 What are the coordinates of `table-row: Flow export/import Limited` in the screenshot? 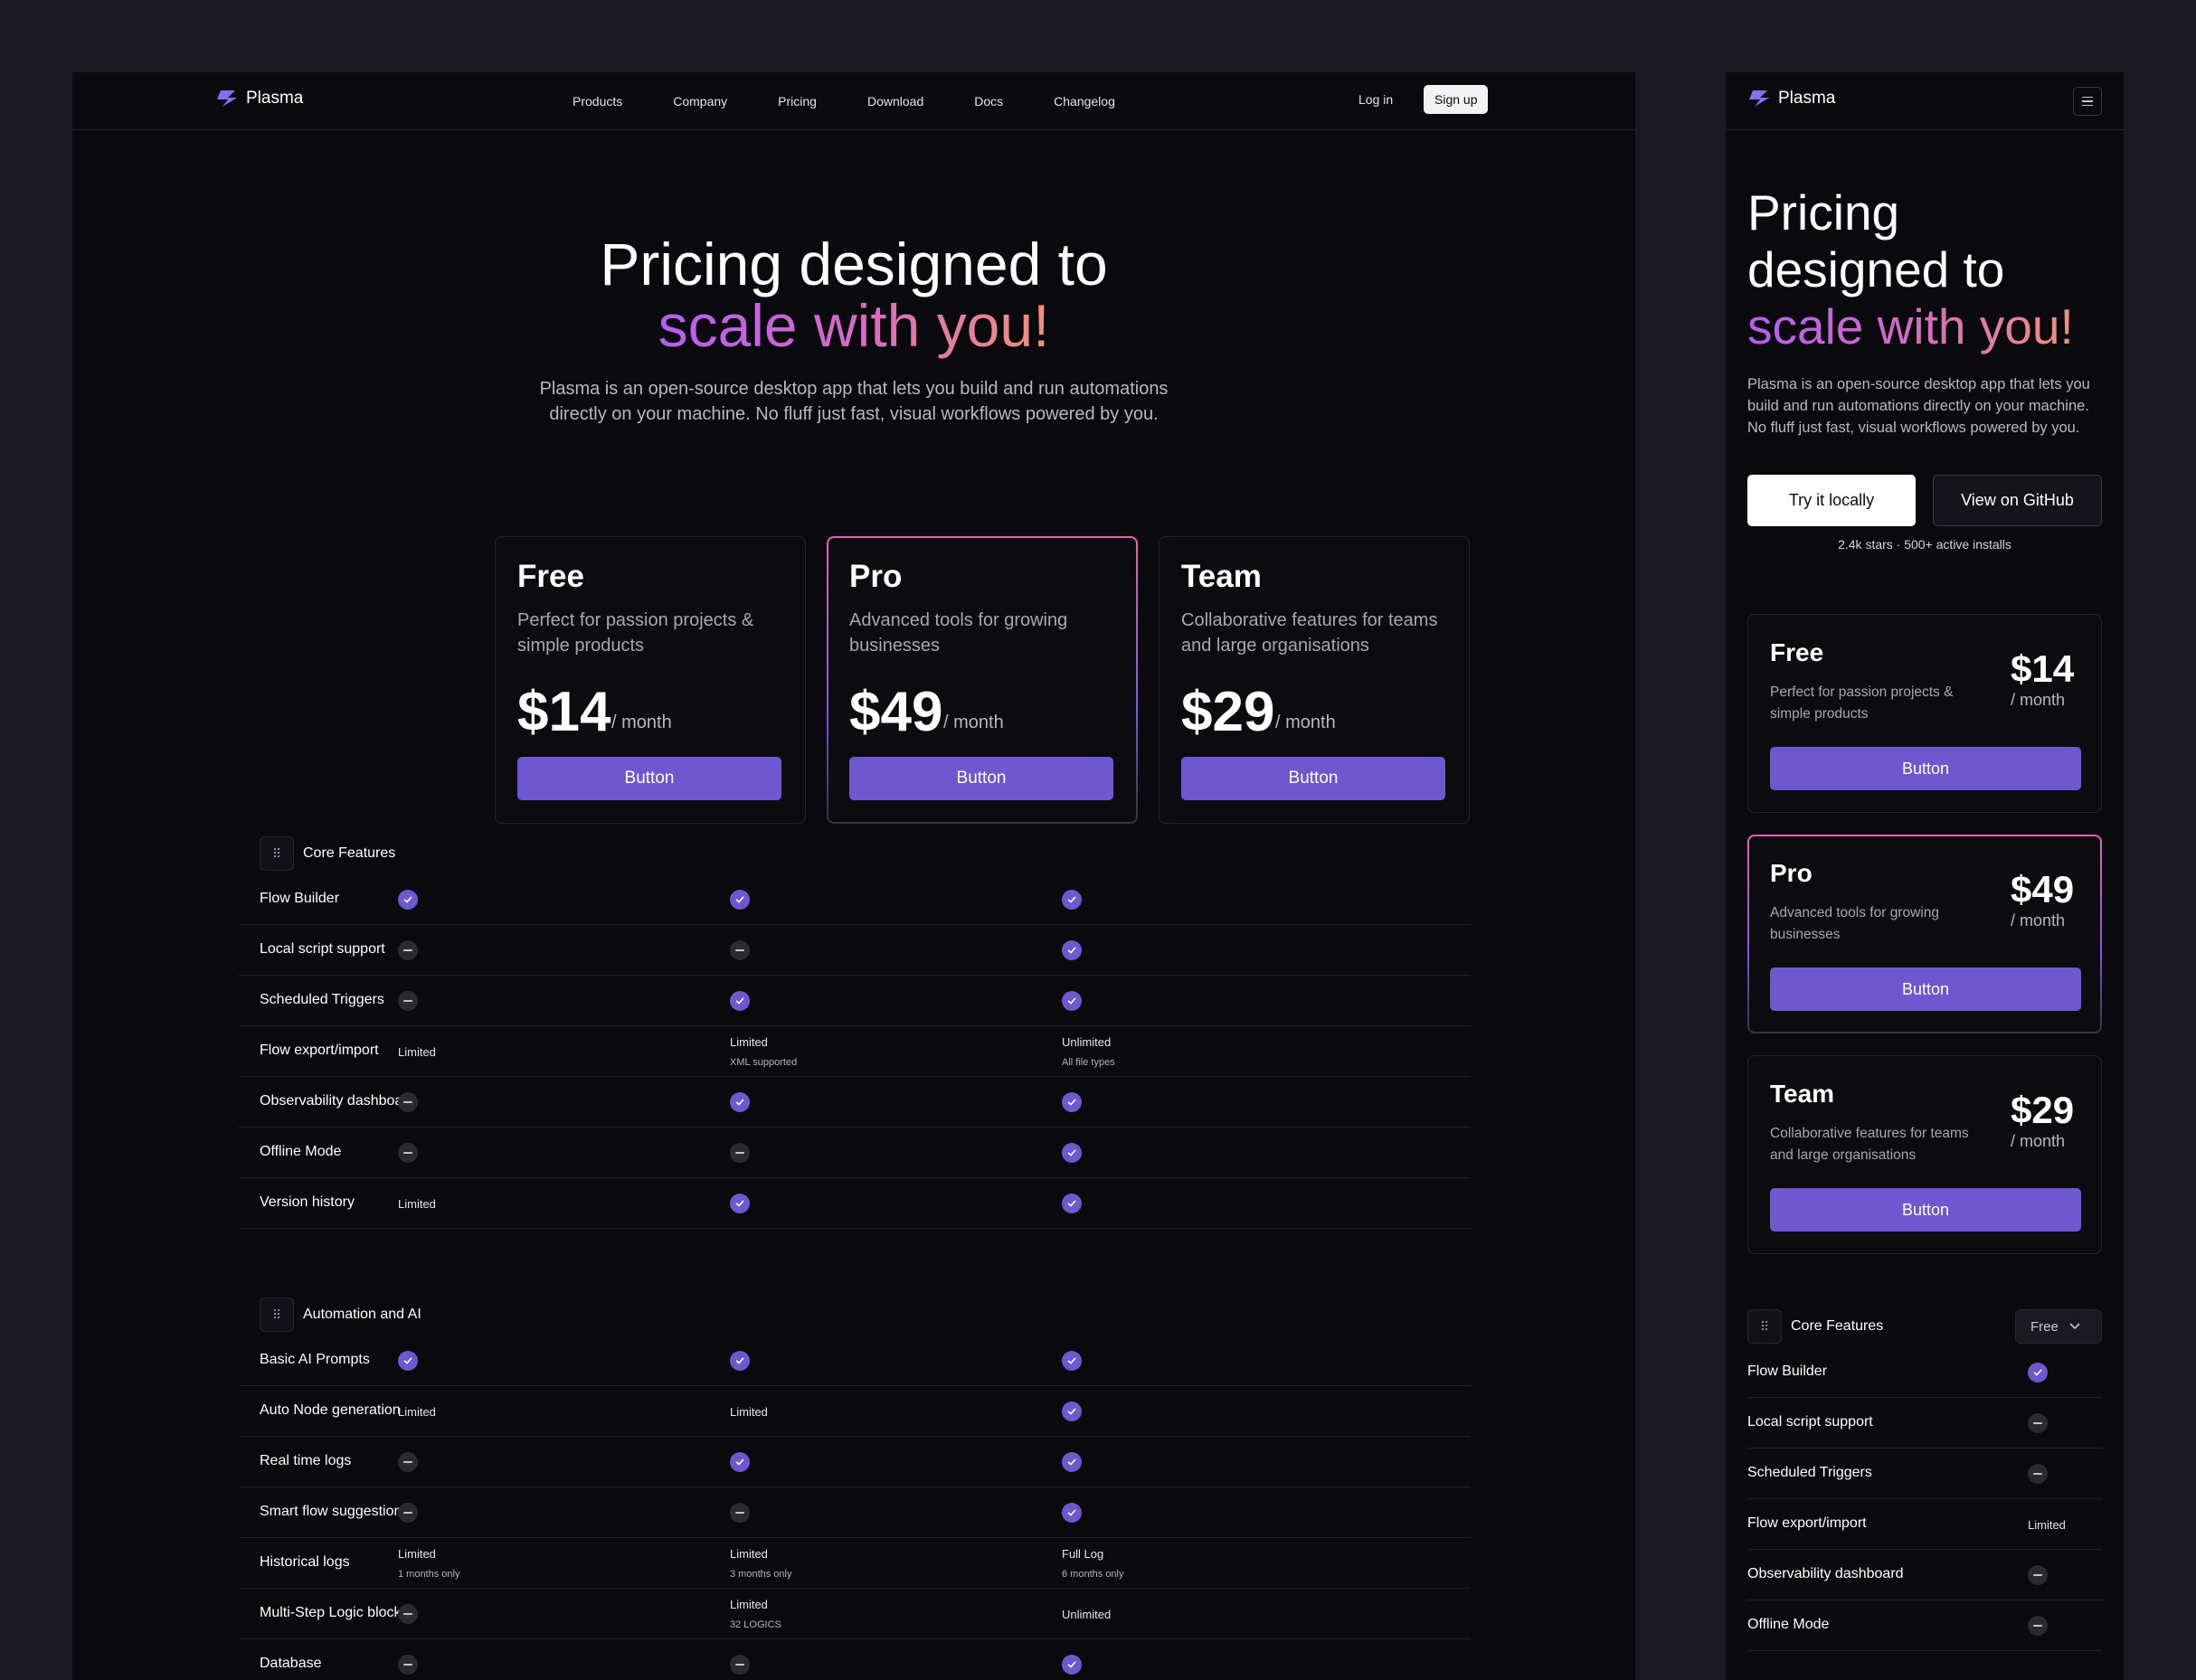 It's located at (1924, 1525).